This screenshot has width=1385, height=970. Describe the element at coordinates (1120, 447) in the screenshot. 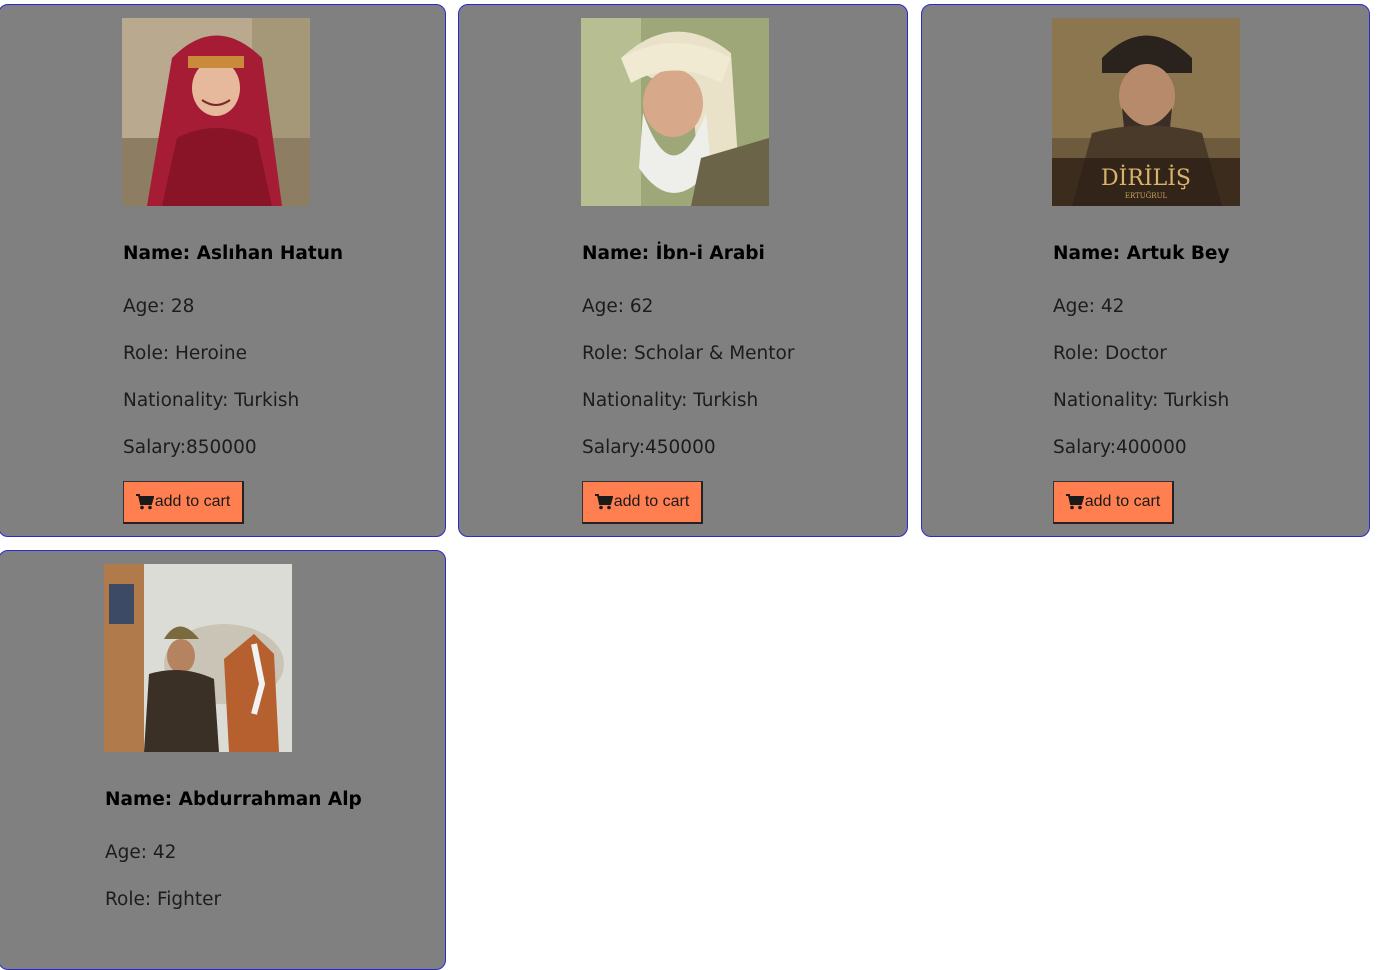

I see `character-salary: Salary:400000` at that location.